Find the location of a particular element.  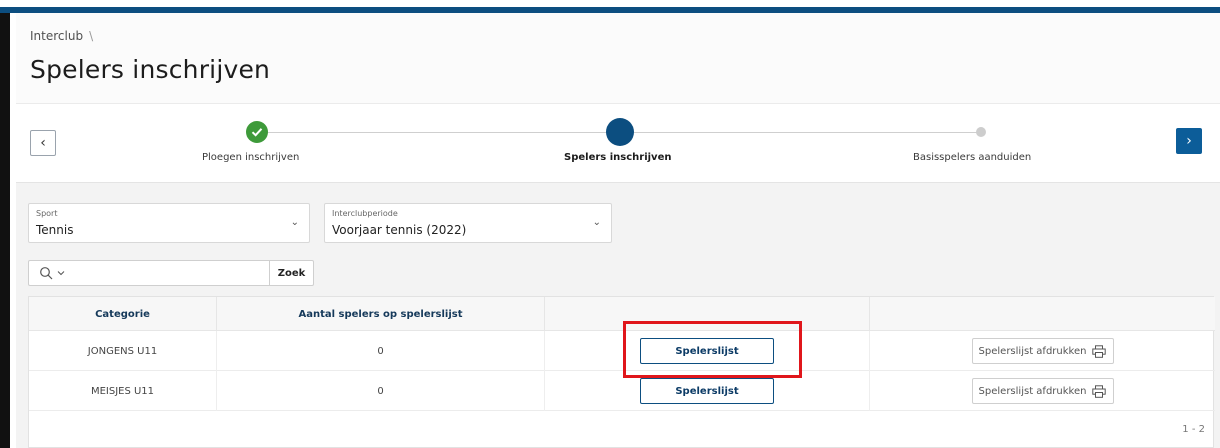

chevron-down-icon is located at coordinates (61, 273).